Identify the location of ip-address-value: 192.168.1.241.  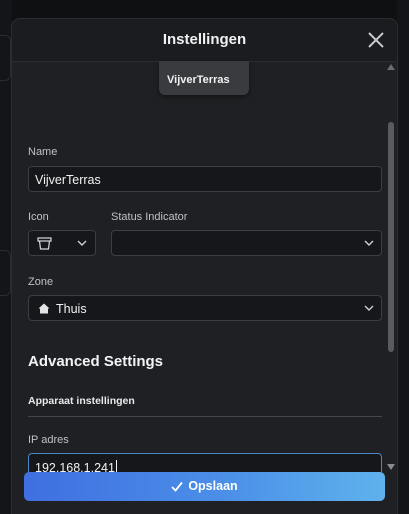
(75, 466).